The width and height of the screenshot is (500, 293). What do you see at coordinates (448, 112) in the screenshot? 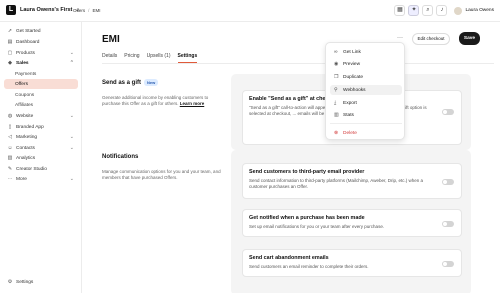
I see `send-gift-toggle` at bounding box center [448, 112].